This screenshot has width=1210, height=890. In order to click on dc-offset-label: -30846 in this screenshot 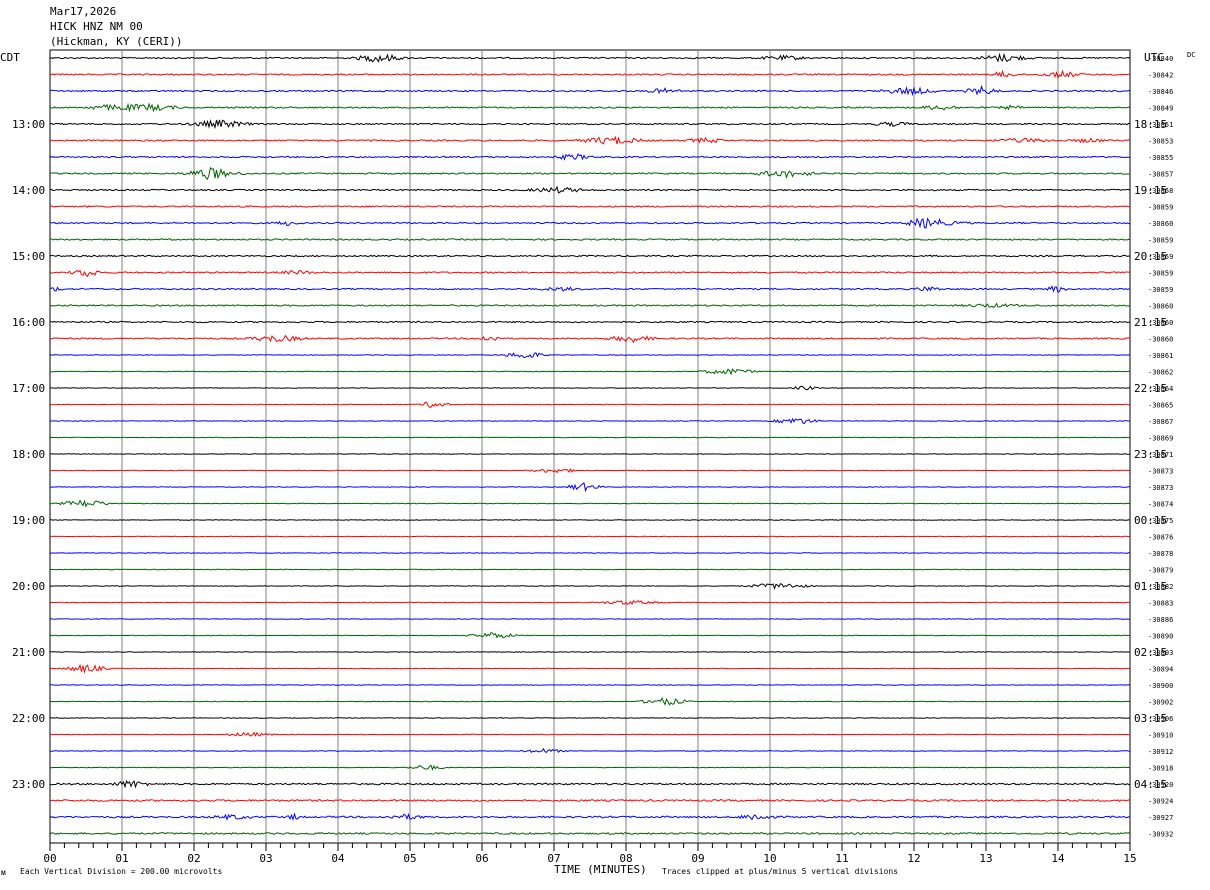, I will do `click(1160, 92)`.